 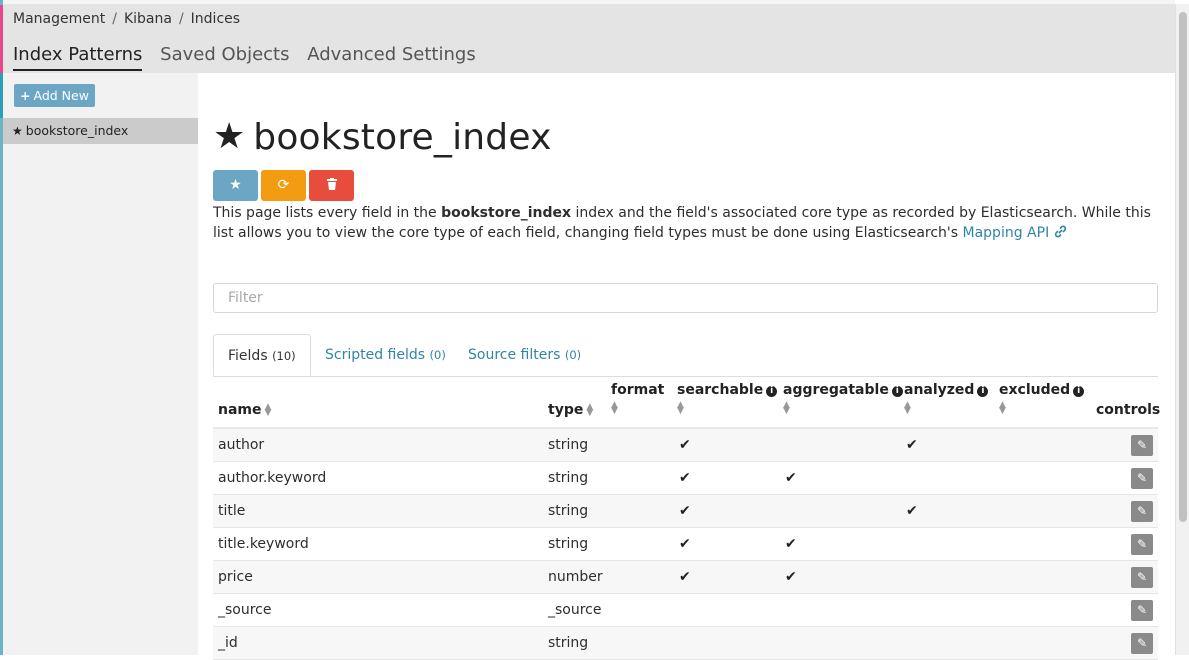 What do you see at coordinates (685, 298) in the screenshot?
I see `field-filter-input` at bounding box center [685, 298].